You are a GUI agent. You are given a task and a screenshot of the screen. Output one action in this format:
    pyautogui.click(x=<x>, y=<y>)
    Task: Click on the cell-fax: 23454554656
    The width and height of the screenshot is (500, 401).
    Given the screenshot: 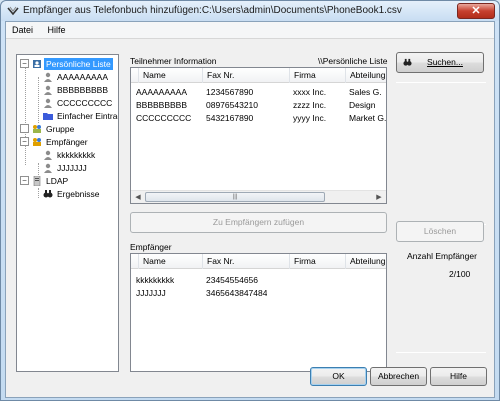 What is the action you would take?
    pyautogui.click(x=232, y=280)
    